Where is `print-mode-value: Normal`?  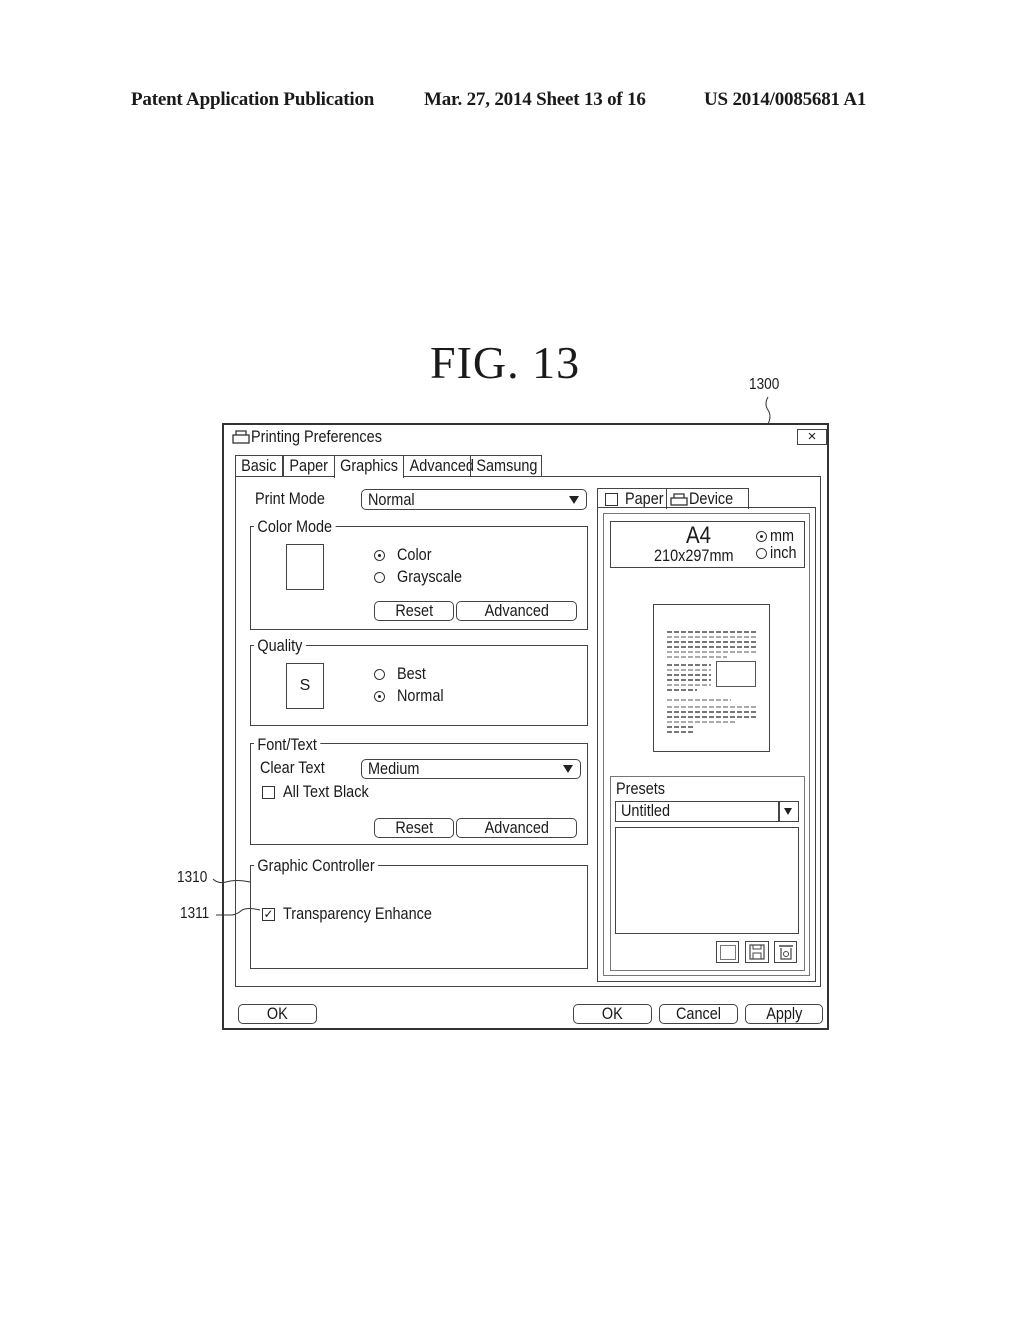
print-mode-value: Normal is located at coordinates (391, 499).